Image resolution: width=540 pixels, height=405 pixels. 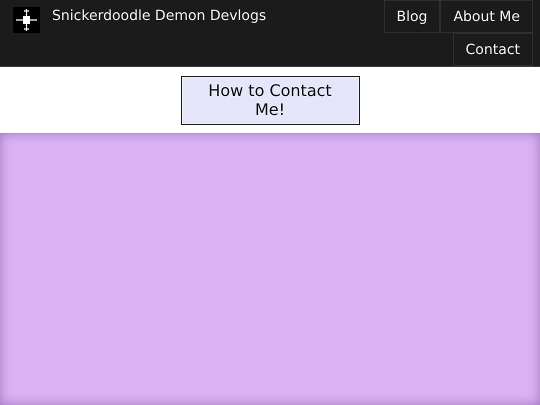 I want to click on site-title: Snickerdoodle Demon Devlogs, so click(x=159, y=16).